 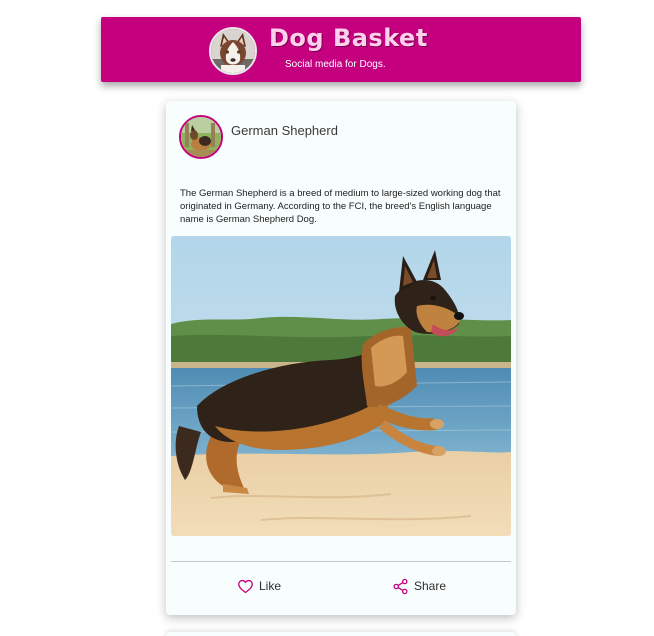 I want to click on share-button: Share, so click(x=419, y=586).